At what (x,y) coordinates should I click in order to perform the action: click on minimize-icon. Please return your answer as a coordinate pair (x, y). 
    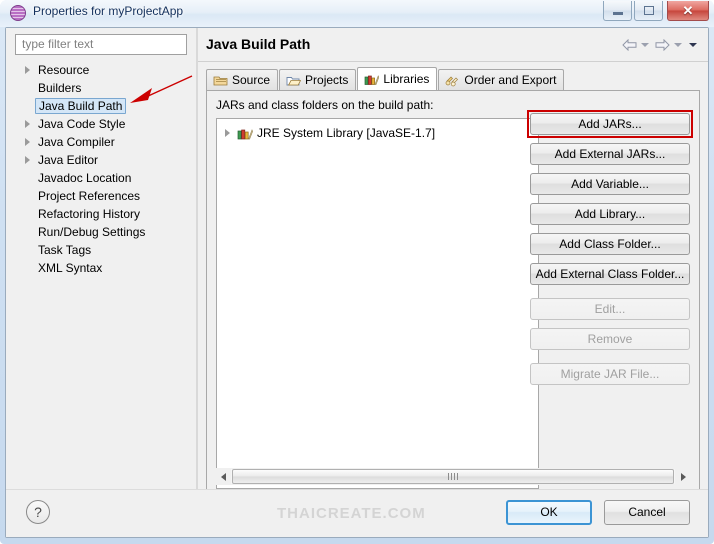
    Looking at the image, I should click on (617, 10).